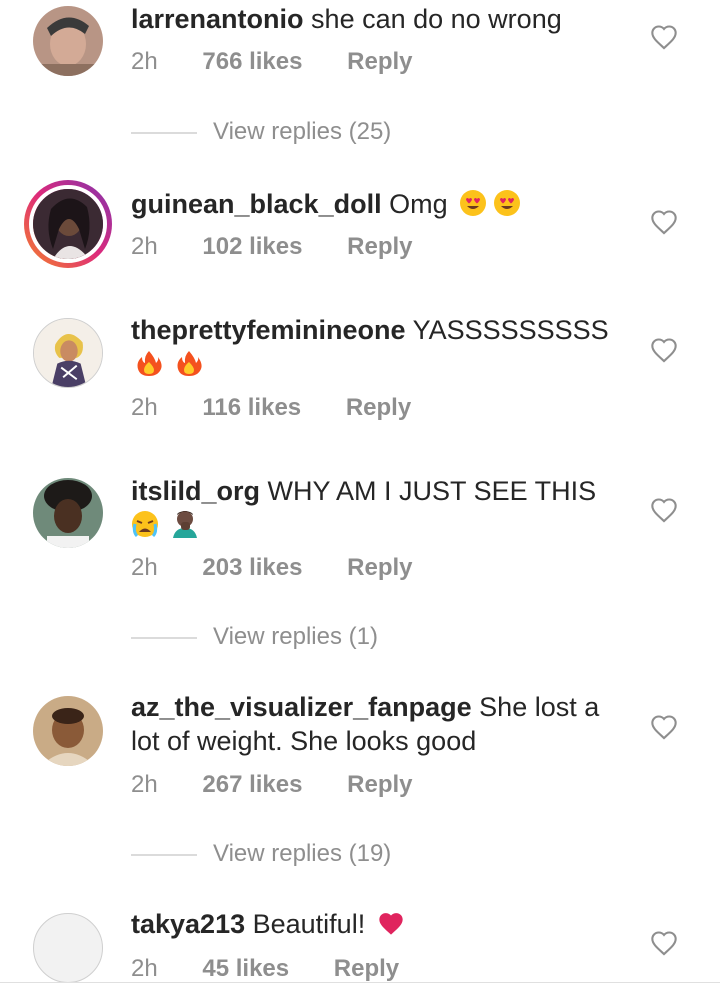 The width and height of the screenshot is (720, 994). What do you see at coordinates (256, 204) in the screenshot?
I see `username: guinean_black_doll` at bounding box center [256, 204].